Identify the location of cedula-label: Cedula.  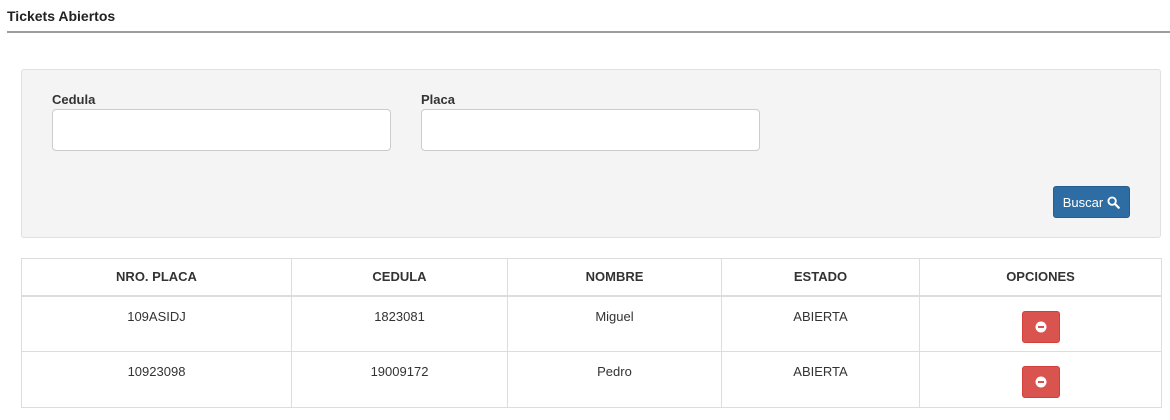
(74, 99).